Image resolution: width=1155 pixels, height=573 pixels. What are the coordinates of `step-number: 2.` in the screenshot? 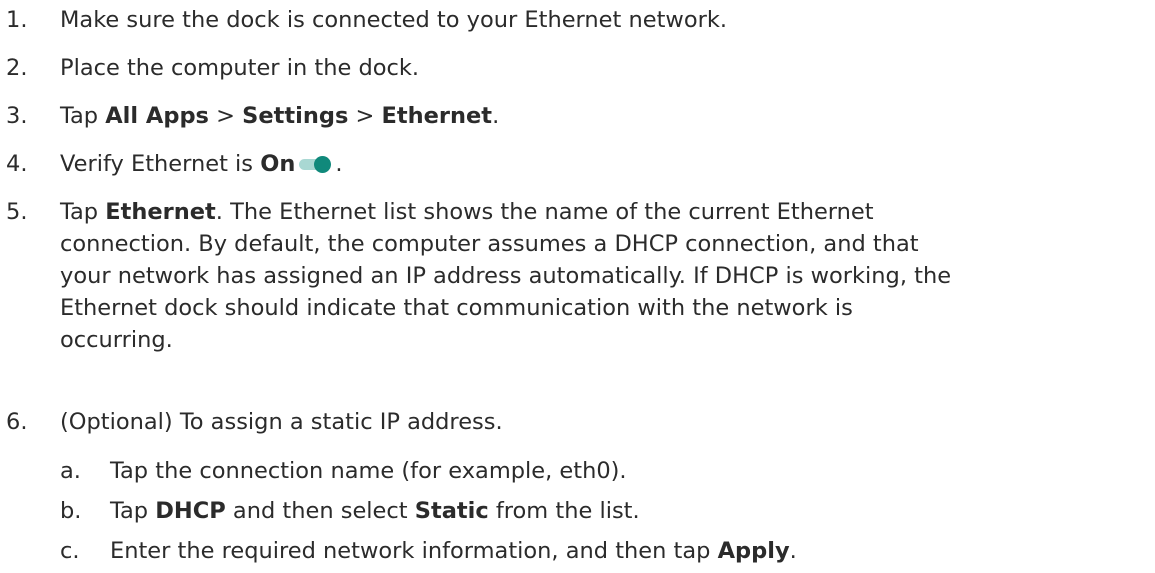 It's located at (17, 68).